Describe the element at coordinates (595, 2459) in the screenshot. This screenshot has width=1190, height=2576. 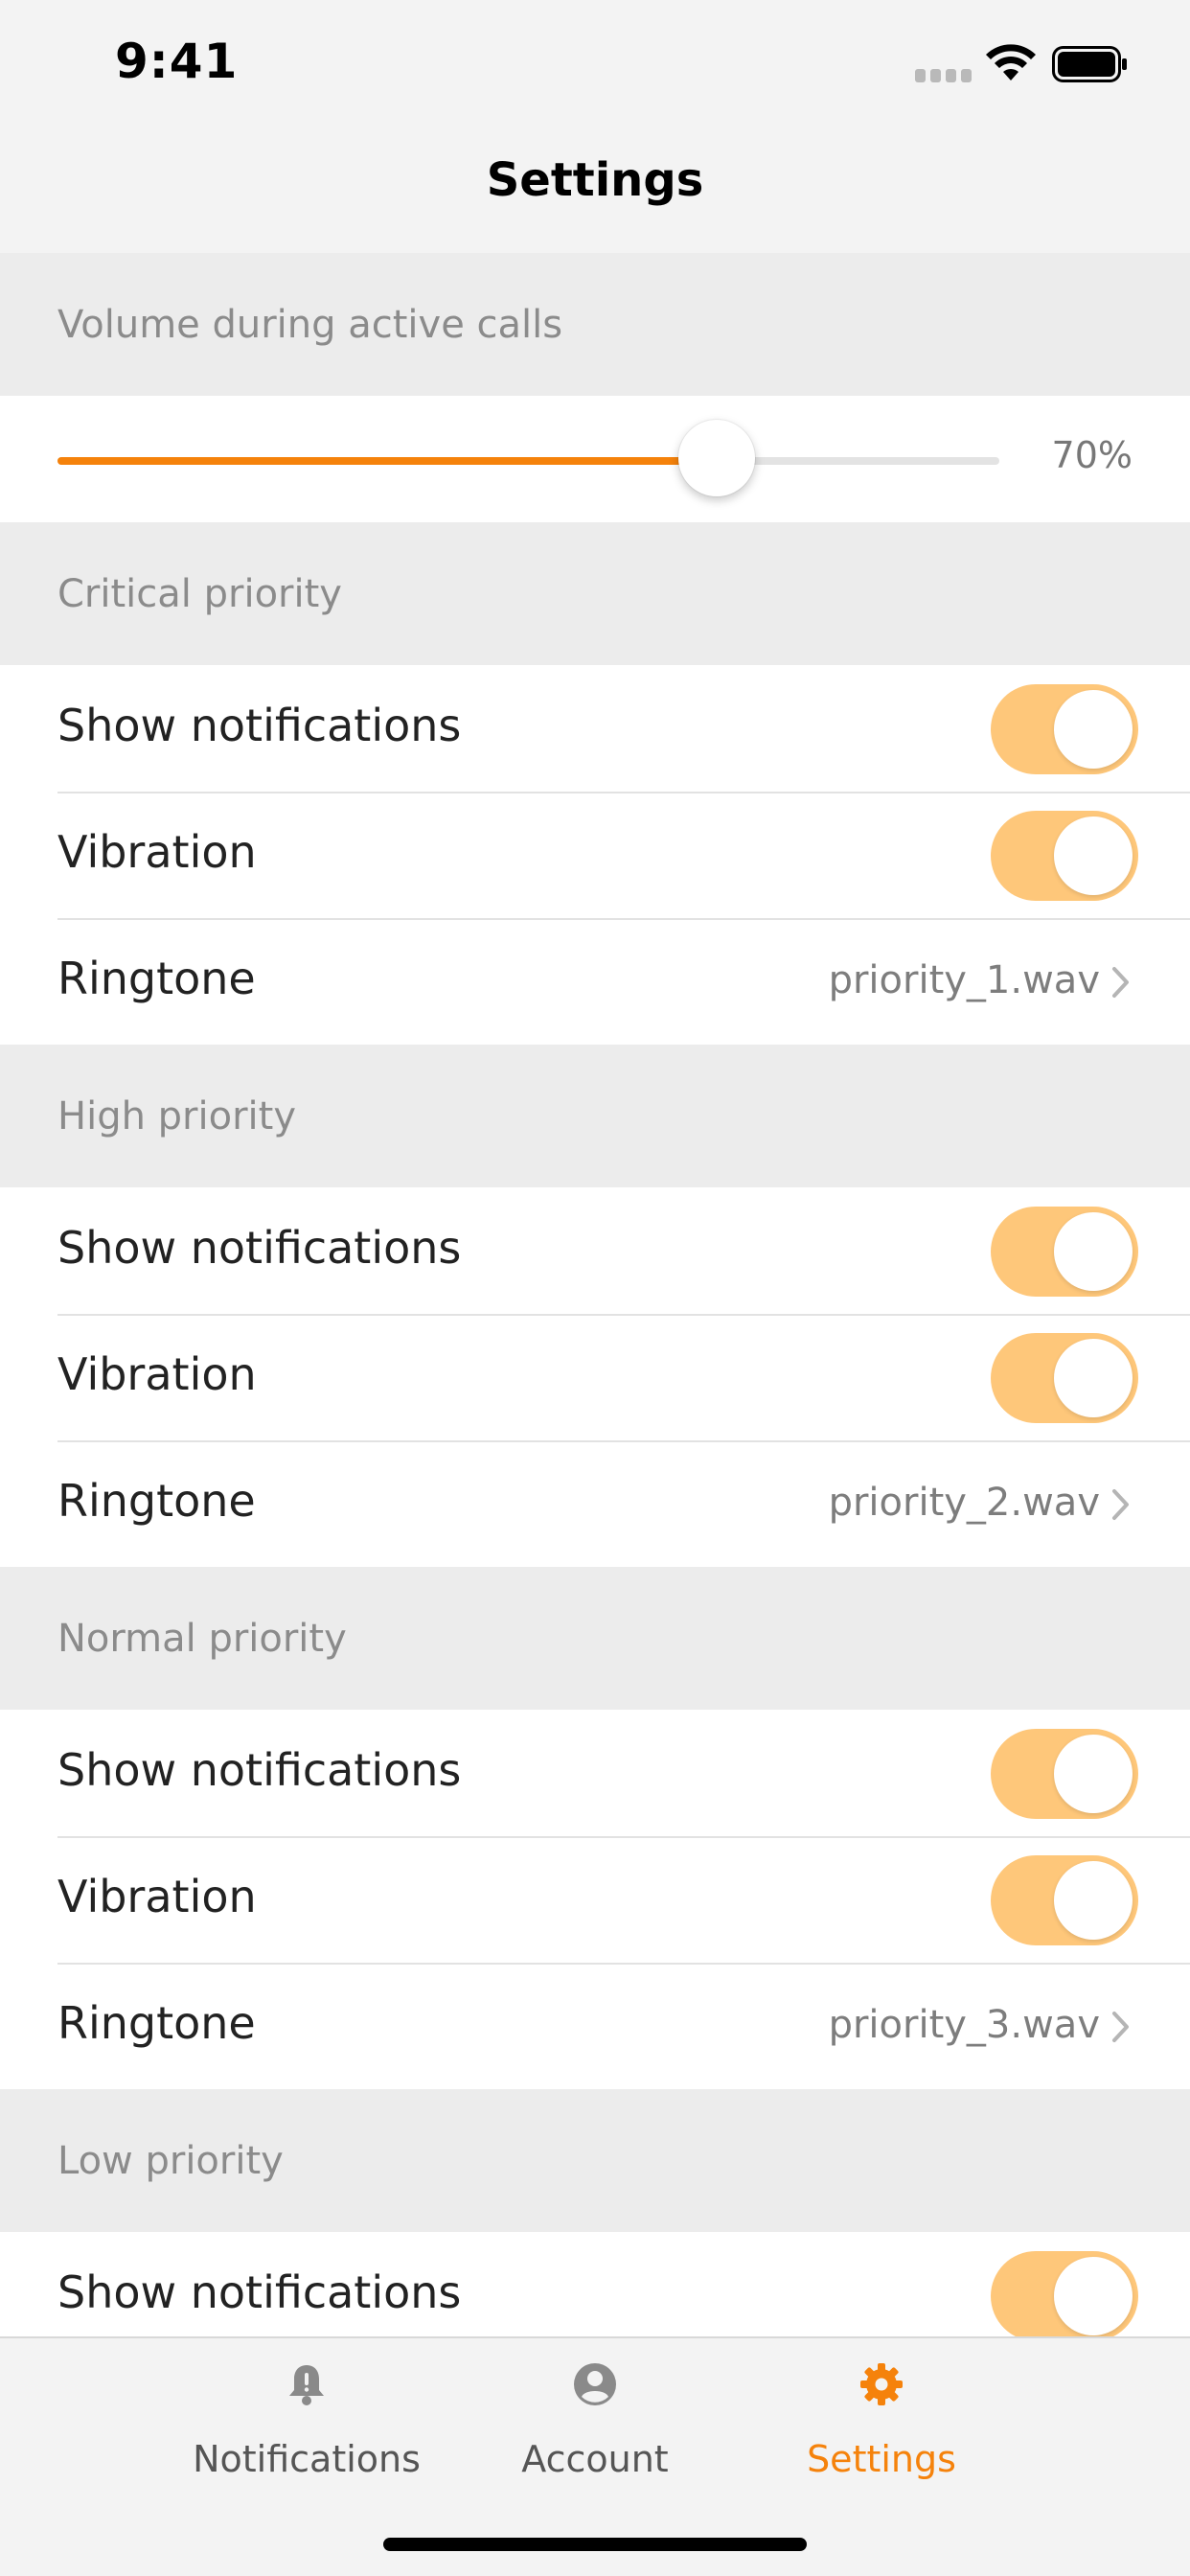
I see `tab-label: Account` at that location.